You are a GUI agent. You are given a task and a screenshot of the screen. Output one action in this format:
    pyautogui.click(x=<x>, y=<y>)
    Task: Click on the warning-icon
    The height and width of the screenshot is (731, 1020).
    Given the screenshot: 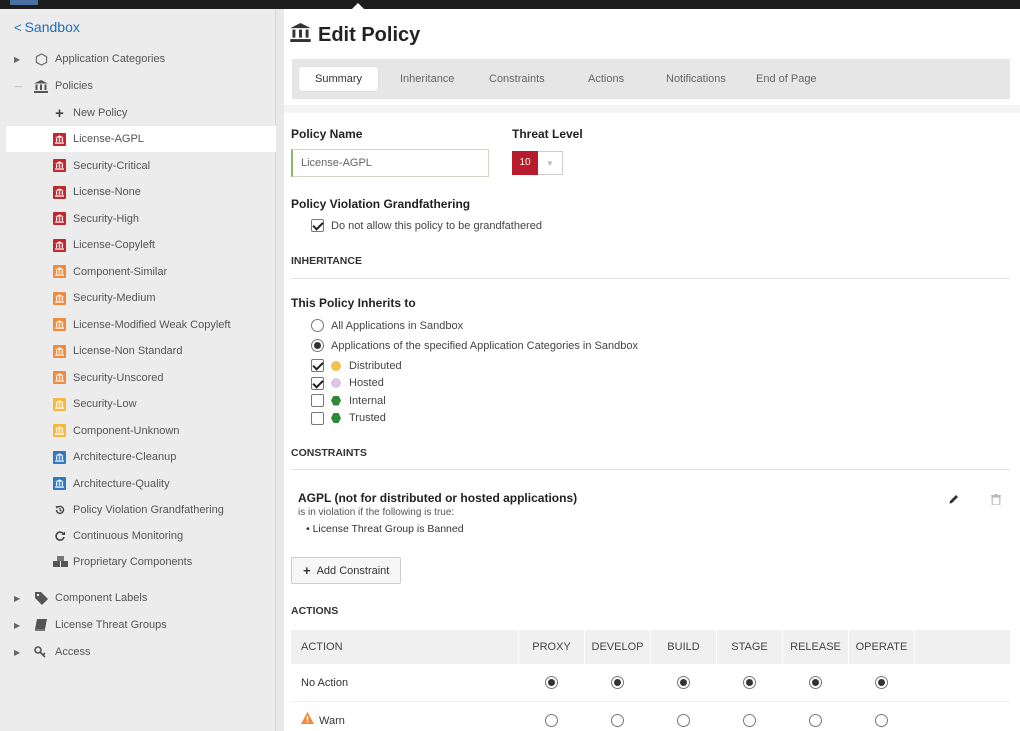 What is the action you would take?
    pyautogui.click(x=307, y=716)
    